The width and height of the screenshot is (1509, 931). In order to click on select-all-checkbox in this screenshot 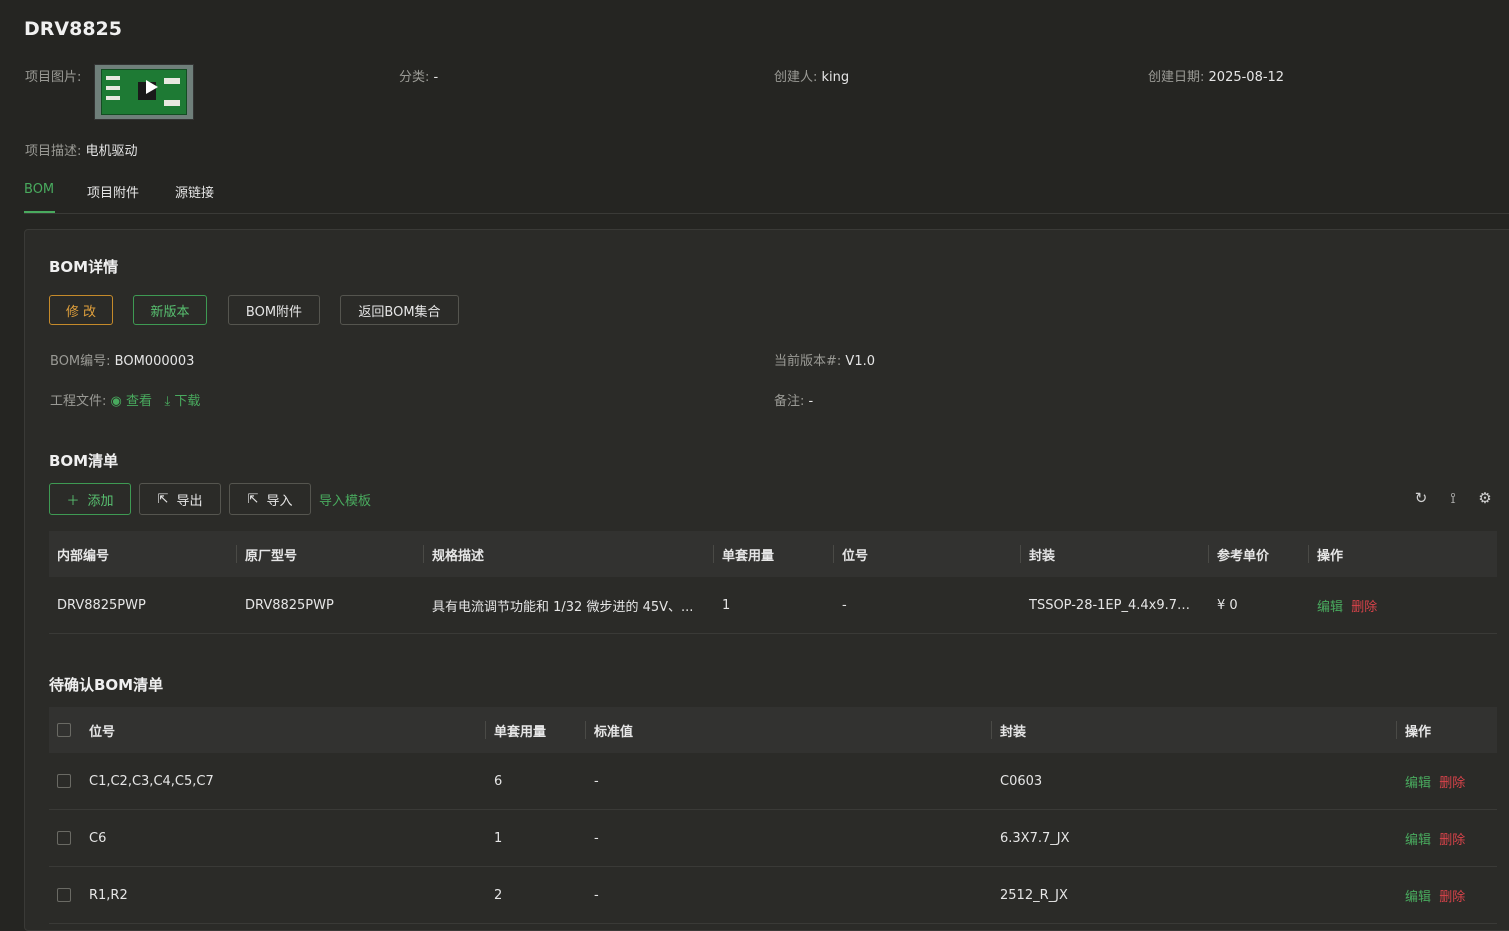, I will do `click(64, 730)`.